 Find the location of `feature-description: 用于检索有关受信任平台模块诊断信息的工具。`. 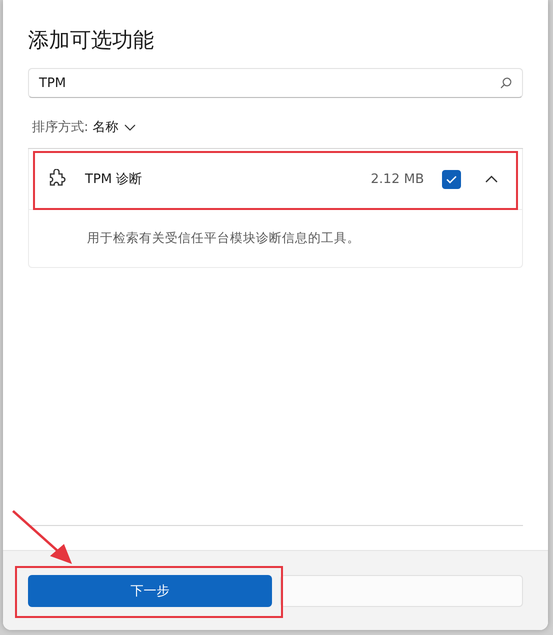

feature-description: 用于检索有关受信任平台模块诊断信息的工具。 is located at coordinates (275, 238).